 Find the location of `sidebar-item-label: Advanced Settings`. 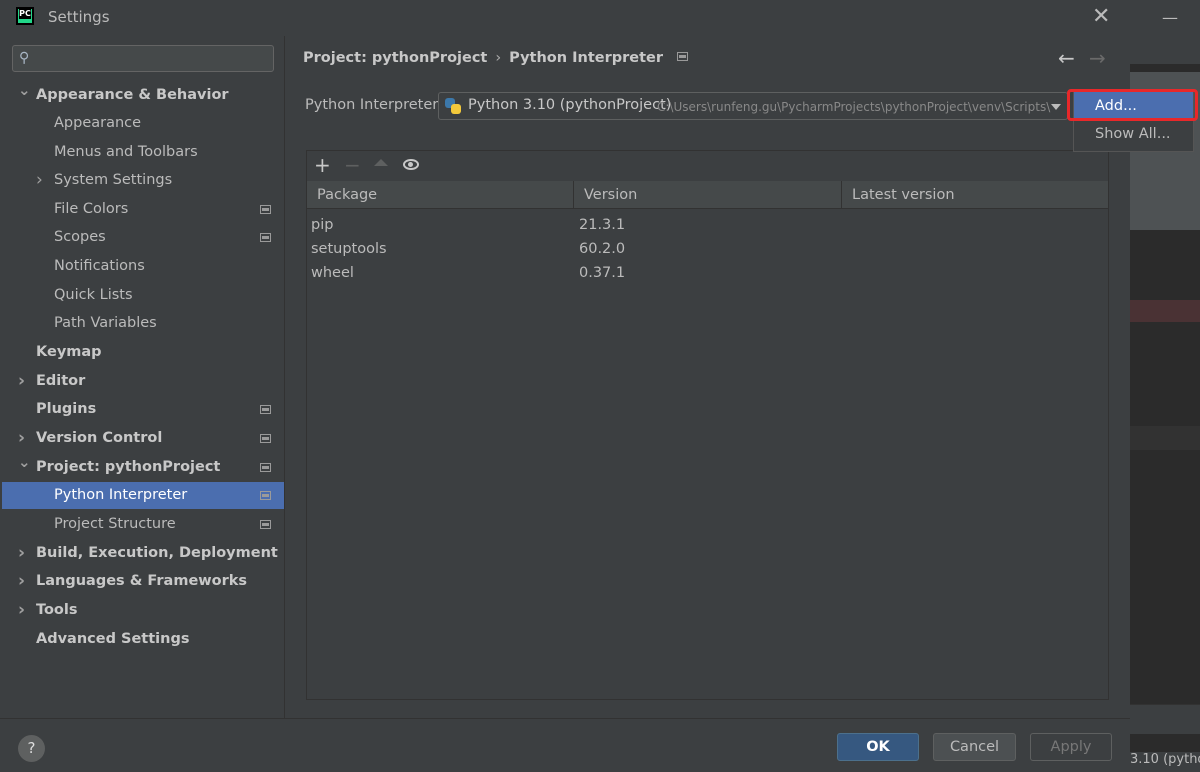

sidebar-item-label: Advanced Settings is located at coordinates (113, 639).